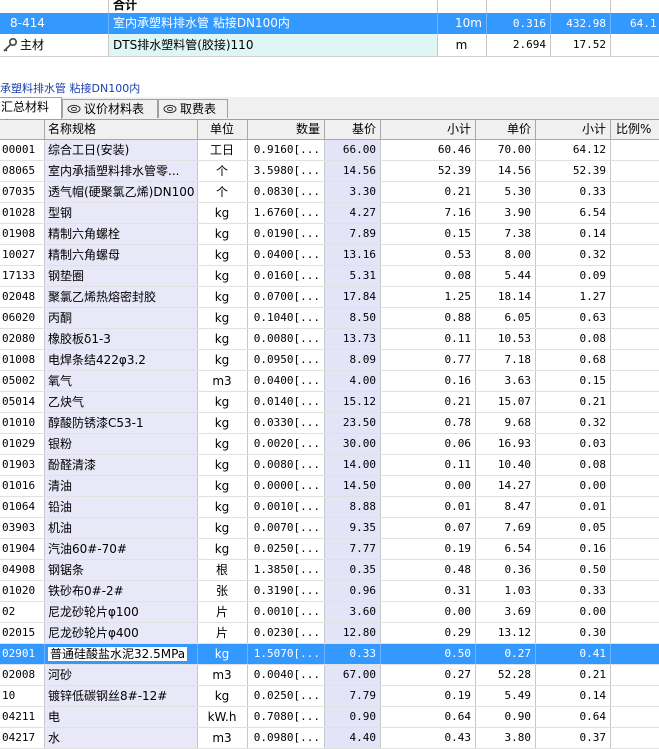 Image resolution: width=659 pixels, height=749 pixels. What do you see at coordinates (22, 255) in the screenshot?
I see `cell-code: 10027` at bounding box center [22, 255].